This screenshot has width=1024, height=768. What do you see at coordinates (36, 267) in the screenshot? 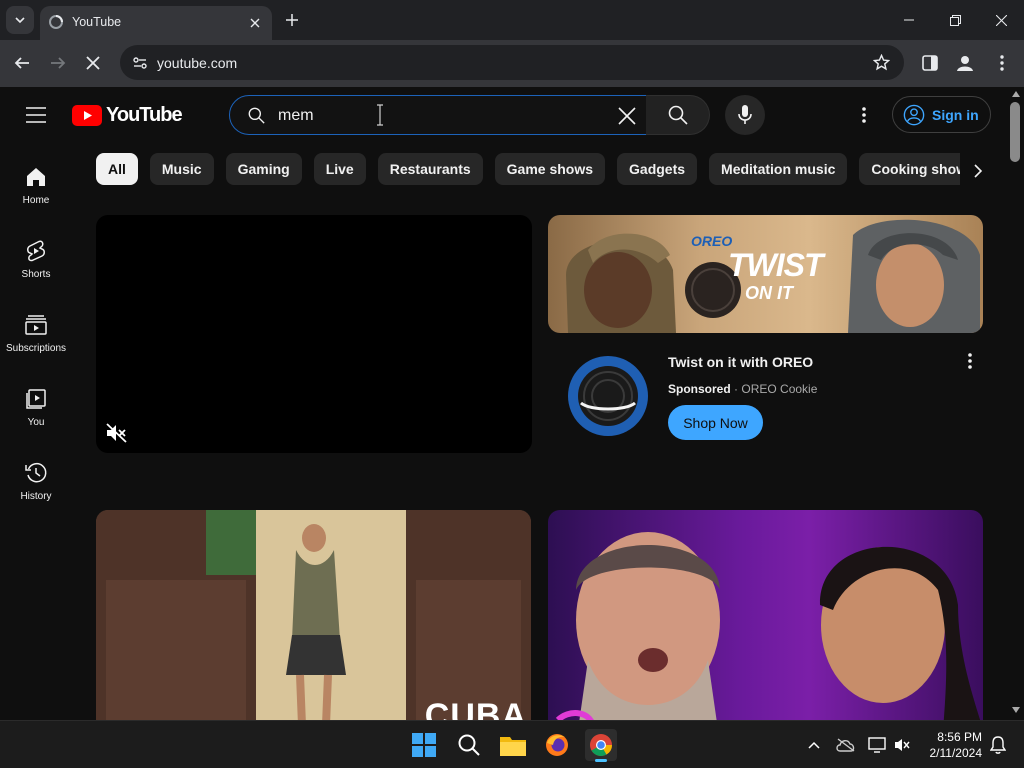
I see `sidebar-item-shorts: Shorts` at bounding box center [36, 267].